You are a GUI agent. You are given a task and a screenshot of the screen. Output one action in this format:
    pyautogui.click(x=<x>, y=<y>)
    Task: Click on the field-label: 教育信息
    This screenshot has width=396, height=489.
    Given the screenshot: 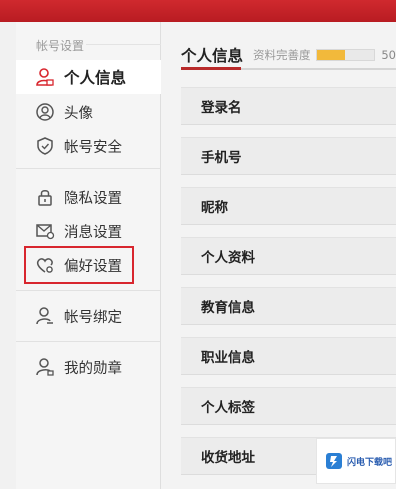 What is the action you would take?
    pyautogui.click(x=228, y=308)
    